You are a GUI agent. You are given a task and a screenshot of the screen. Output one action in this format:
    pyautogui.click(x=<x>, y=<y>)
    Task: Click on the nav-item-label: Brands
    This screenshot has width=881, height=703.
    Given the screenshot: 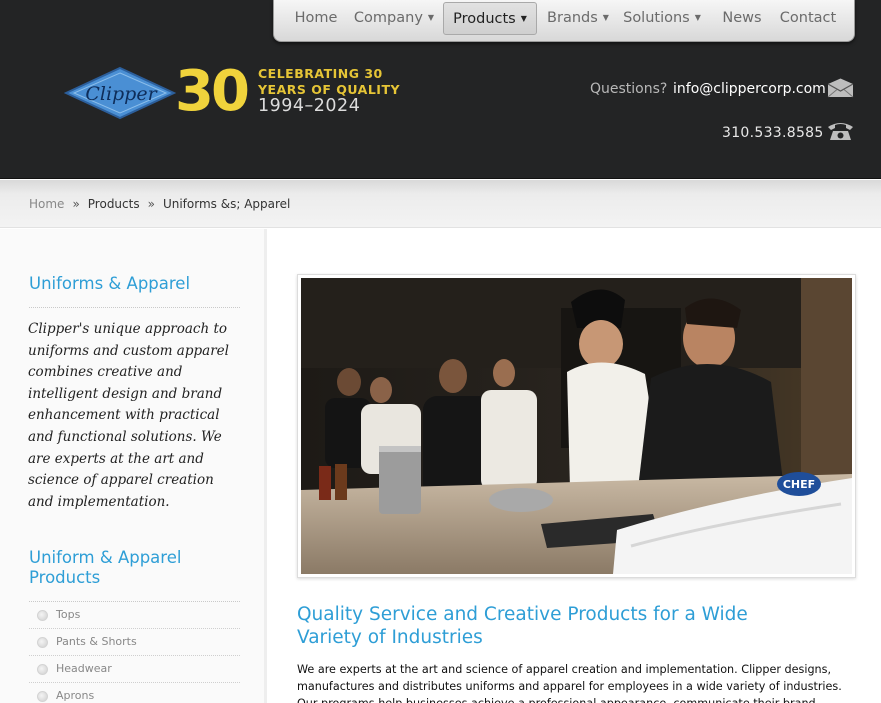 What is the action you would take?
    pyautogui.click(x=572, y=18)
    